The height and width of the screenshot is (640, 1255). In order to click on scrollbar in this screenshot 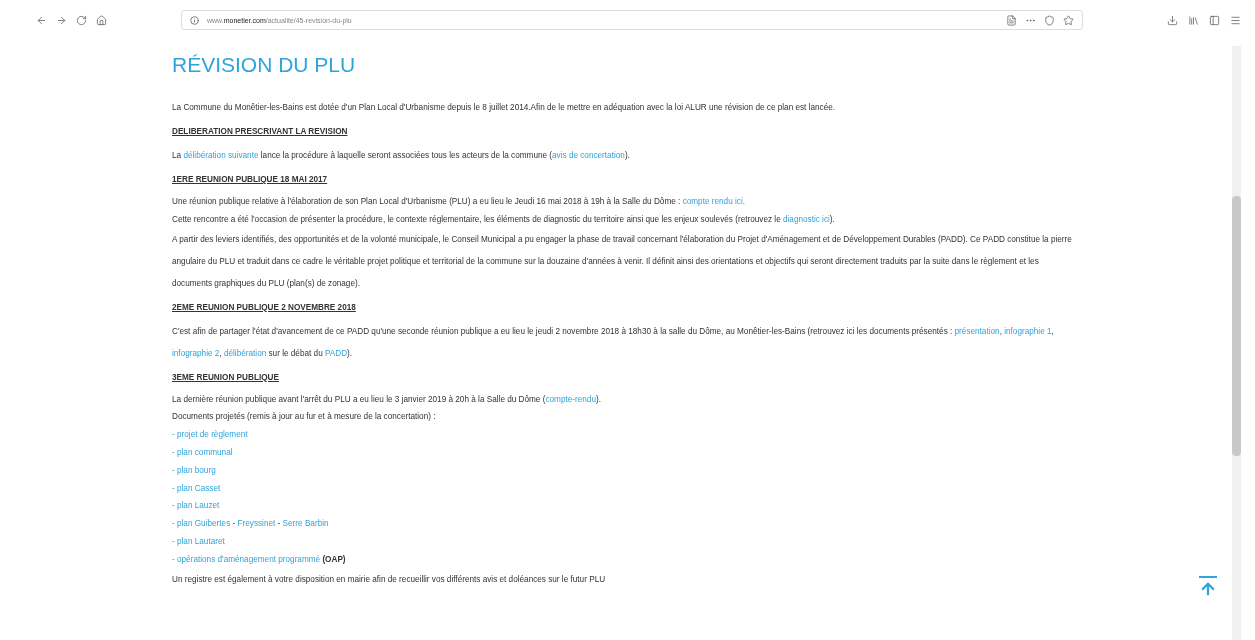, I will do `click(1236, 343)`.